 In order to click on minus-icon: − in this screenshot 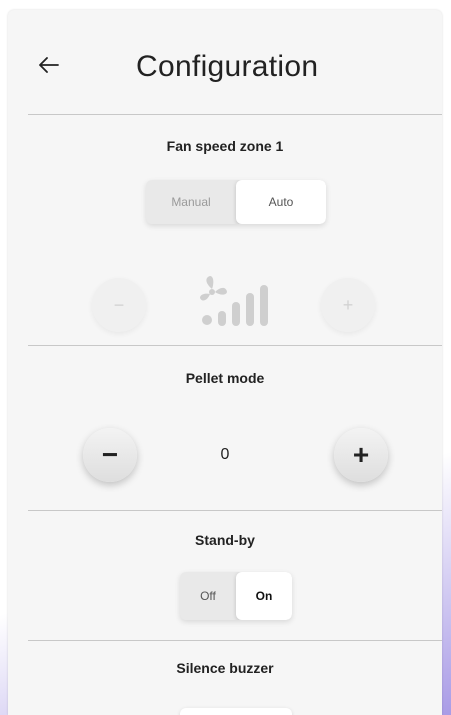, I will do `click(119, 304)`.